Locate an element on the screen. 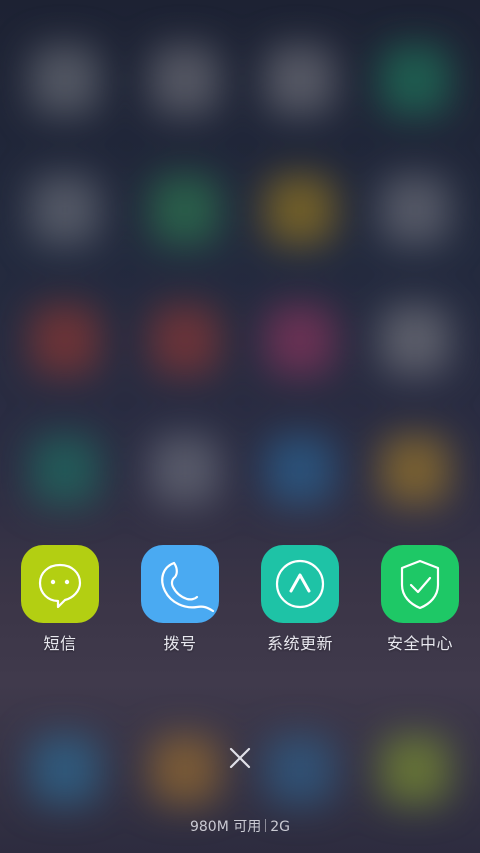  app-label: 拨号 is located at coordinates (180, 643).